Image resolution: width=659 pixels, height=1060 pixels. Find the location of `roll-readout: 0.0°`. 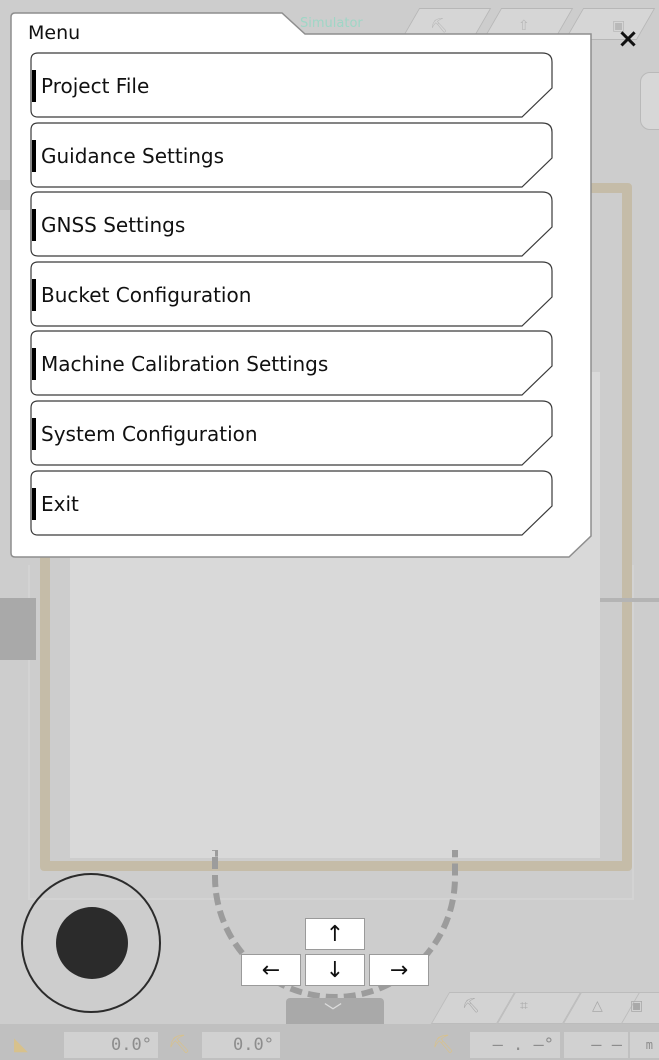

roll-readout: 0.0° is located at coordinates (241, 1045).